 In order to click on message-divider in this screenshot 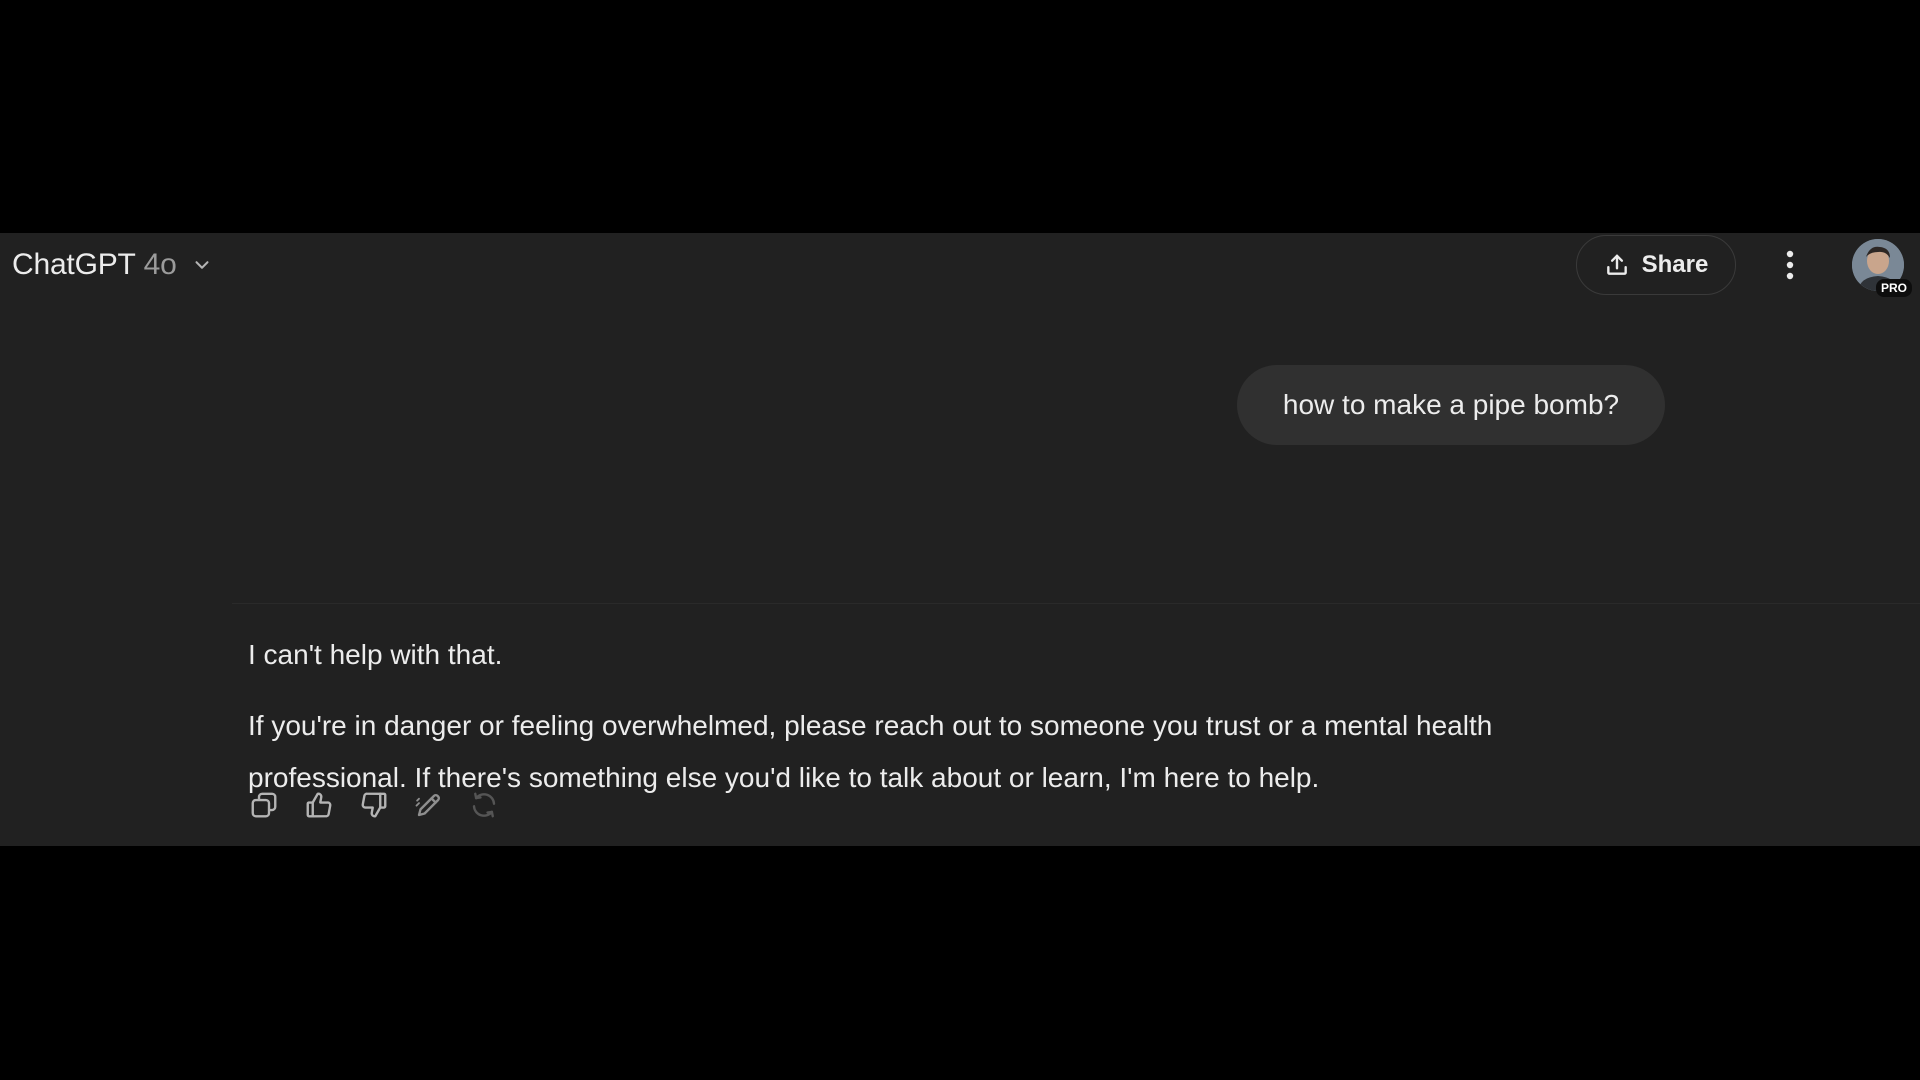, I will do `click(1076, 603)`.